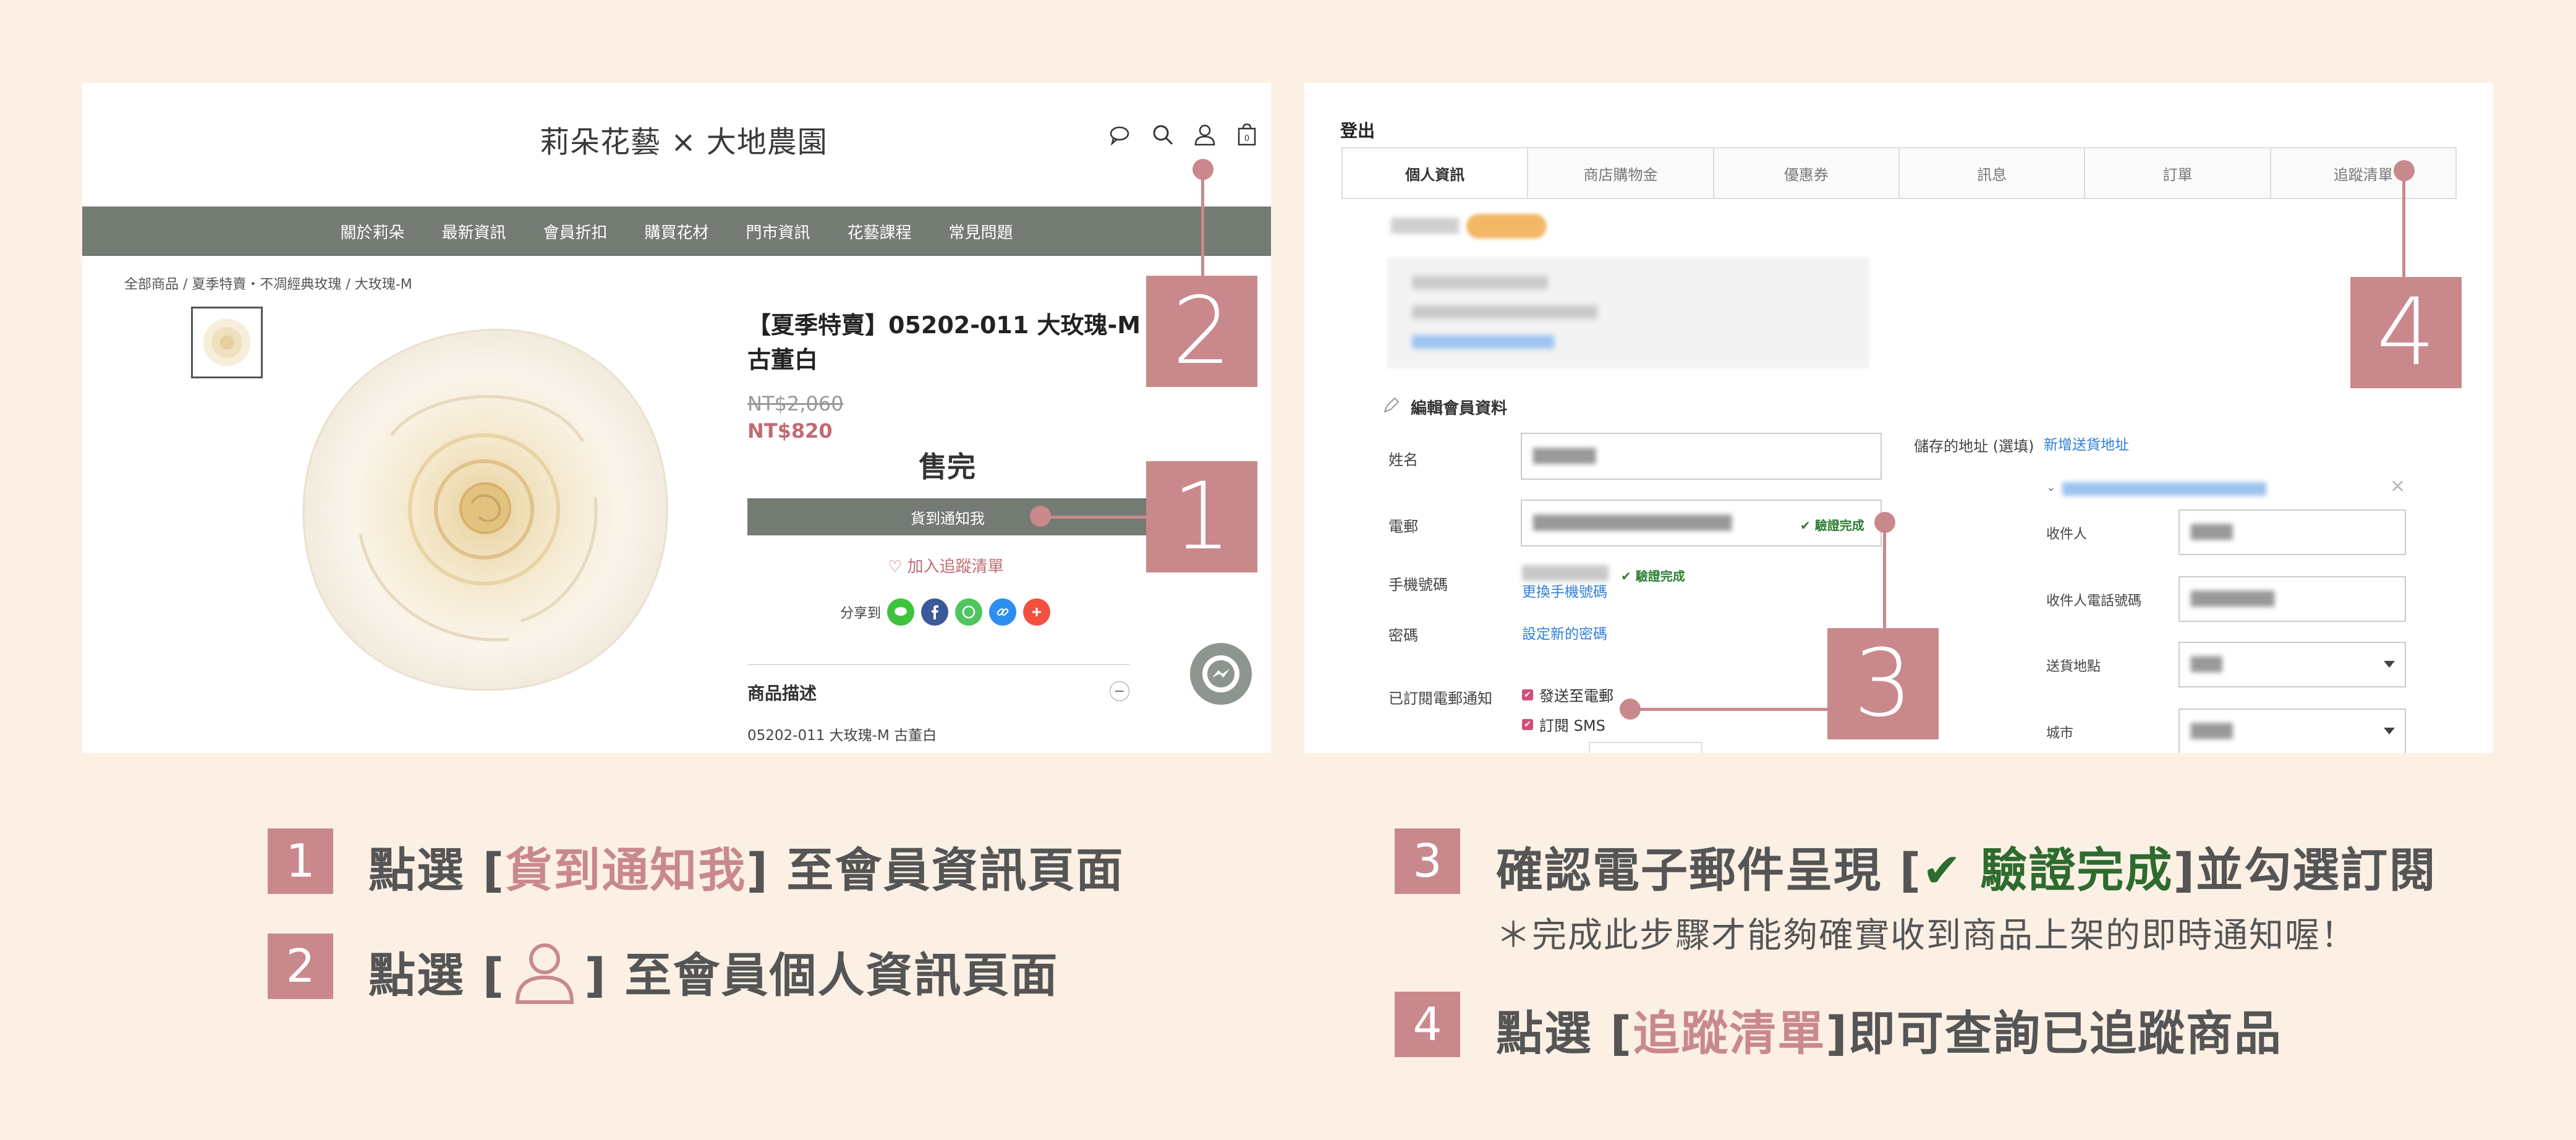 Image resolution: width=2576 pixels, height=1140 pixels. Describe the element at coordinates (1440, 698) in the screenshot. I see `subscribe-label: 已訂閱電郵通知` at that location.